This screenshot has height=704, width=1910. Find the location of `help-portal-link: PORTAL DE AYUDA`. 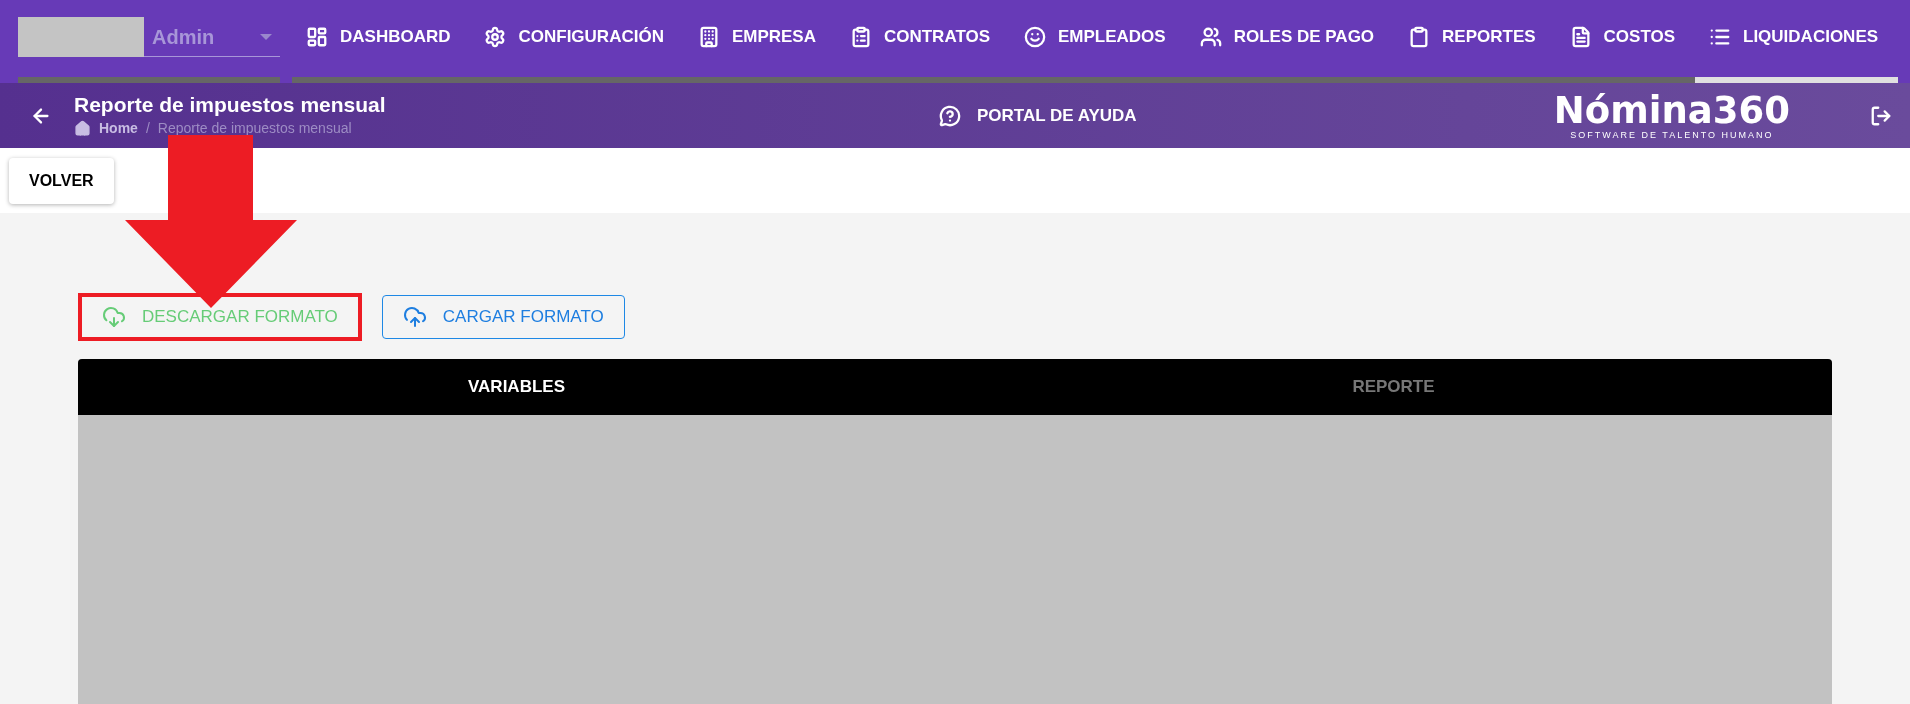

help-portal-link: PORTAL DE AYUDA is located at coordinates (1038, 115).